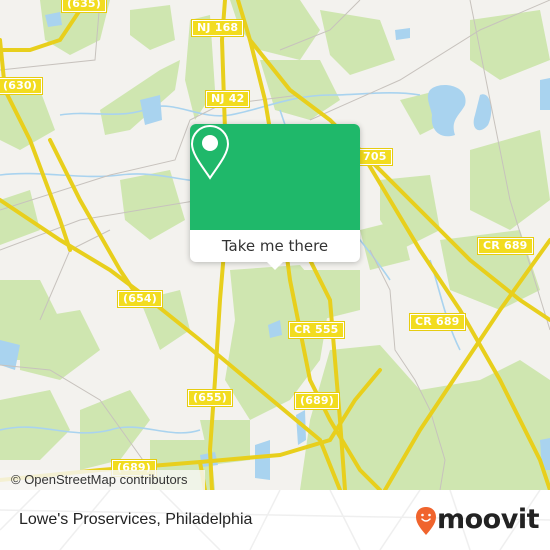  Describe the element at coordinates (426, 521) in the screenshot. I see `moovit-smiley-pin-icon` at that location.